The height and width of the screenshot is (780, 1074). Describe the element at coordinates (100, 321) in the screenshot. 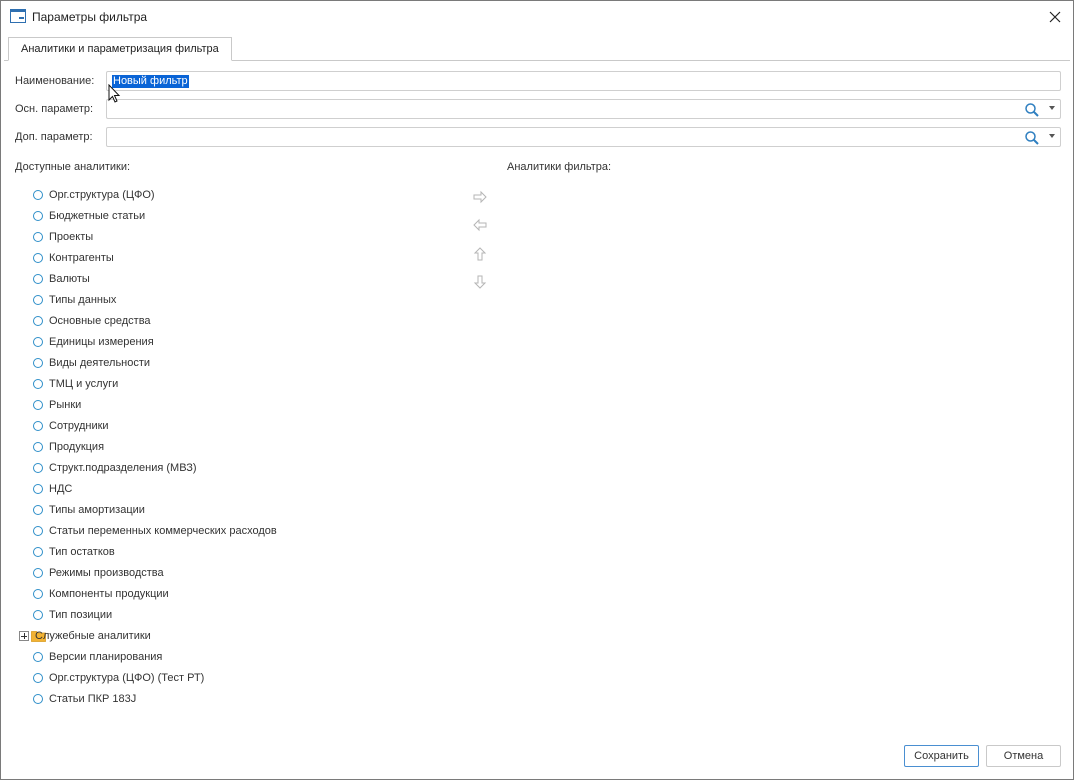

I see `tree-item-label: Основные средства` at that location.